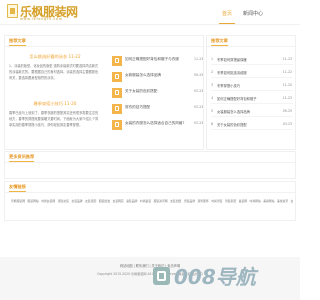  Describe the element at coordinates (104, 41) in the screenshot. I see `recommended-panel-header: 推荐文章` at that location.